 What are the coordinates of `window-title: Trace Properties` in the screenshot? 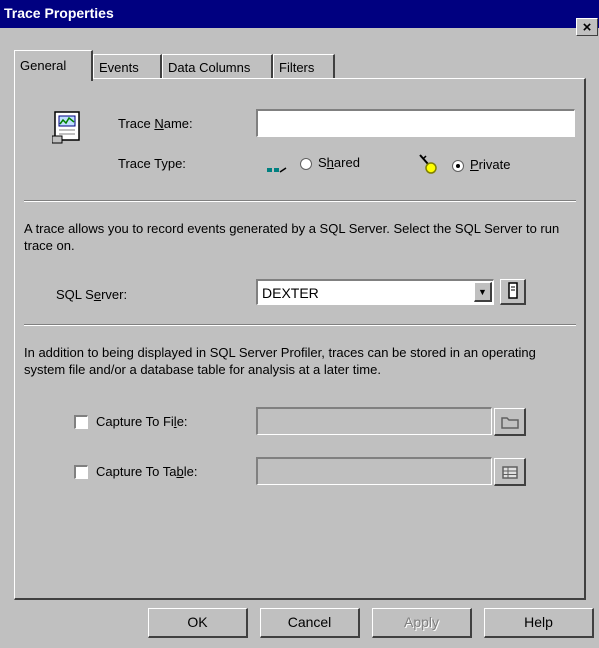 It's located at (59, 13).